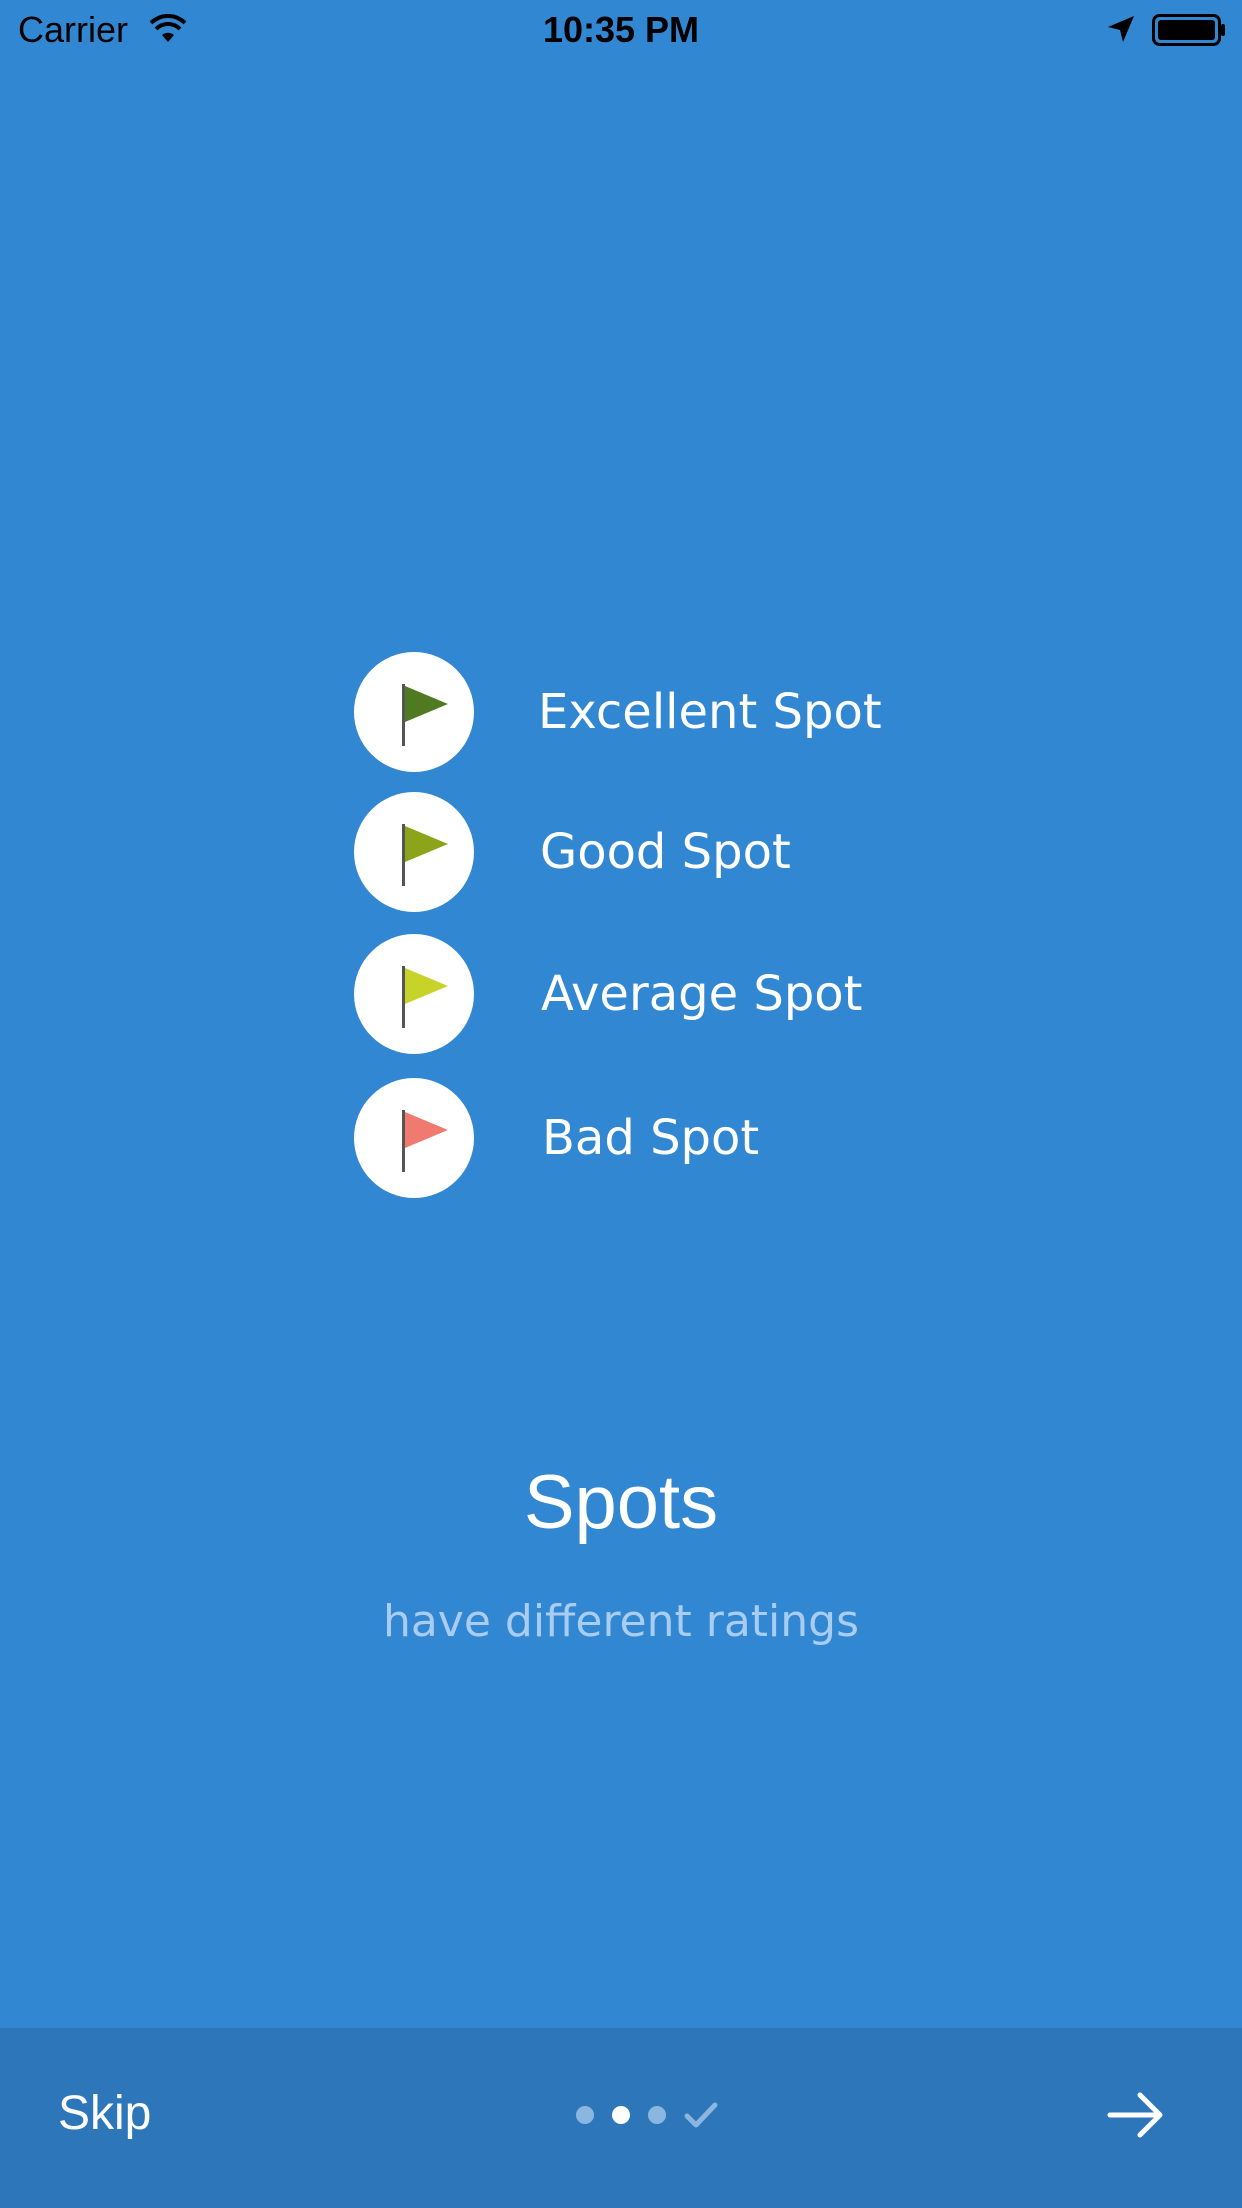 The height and width of the screenshot is (2208, 1242). I want to click on rating-item-average: Average Spot, so click(634, 994).